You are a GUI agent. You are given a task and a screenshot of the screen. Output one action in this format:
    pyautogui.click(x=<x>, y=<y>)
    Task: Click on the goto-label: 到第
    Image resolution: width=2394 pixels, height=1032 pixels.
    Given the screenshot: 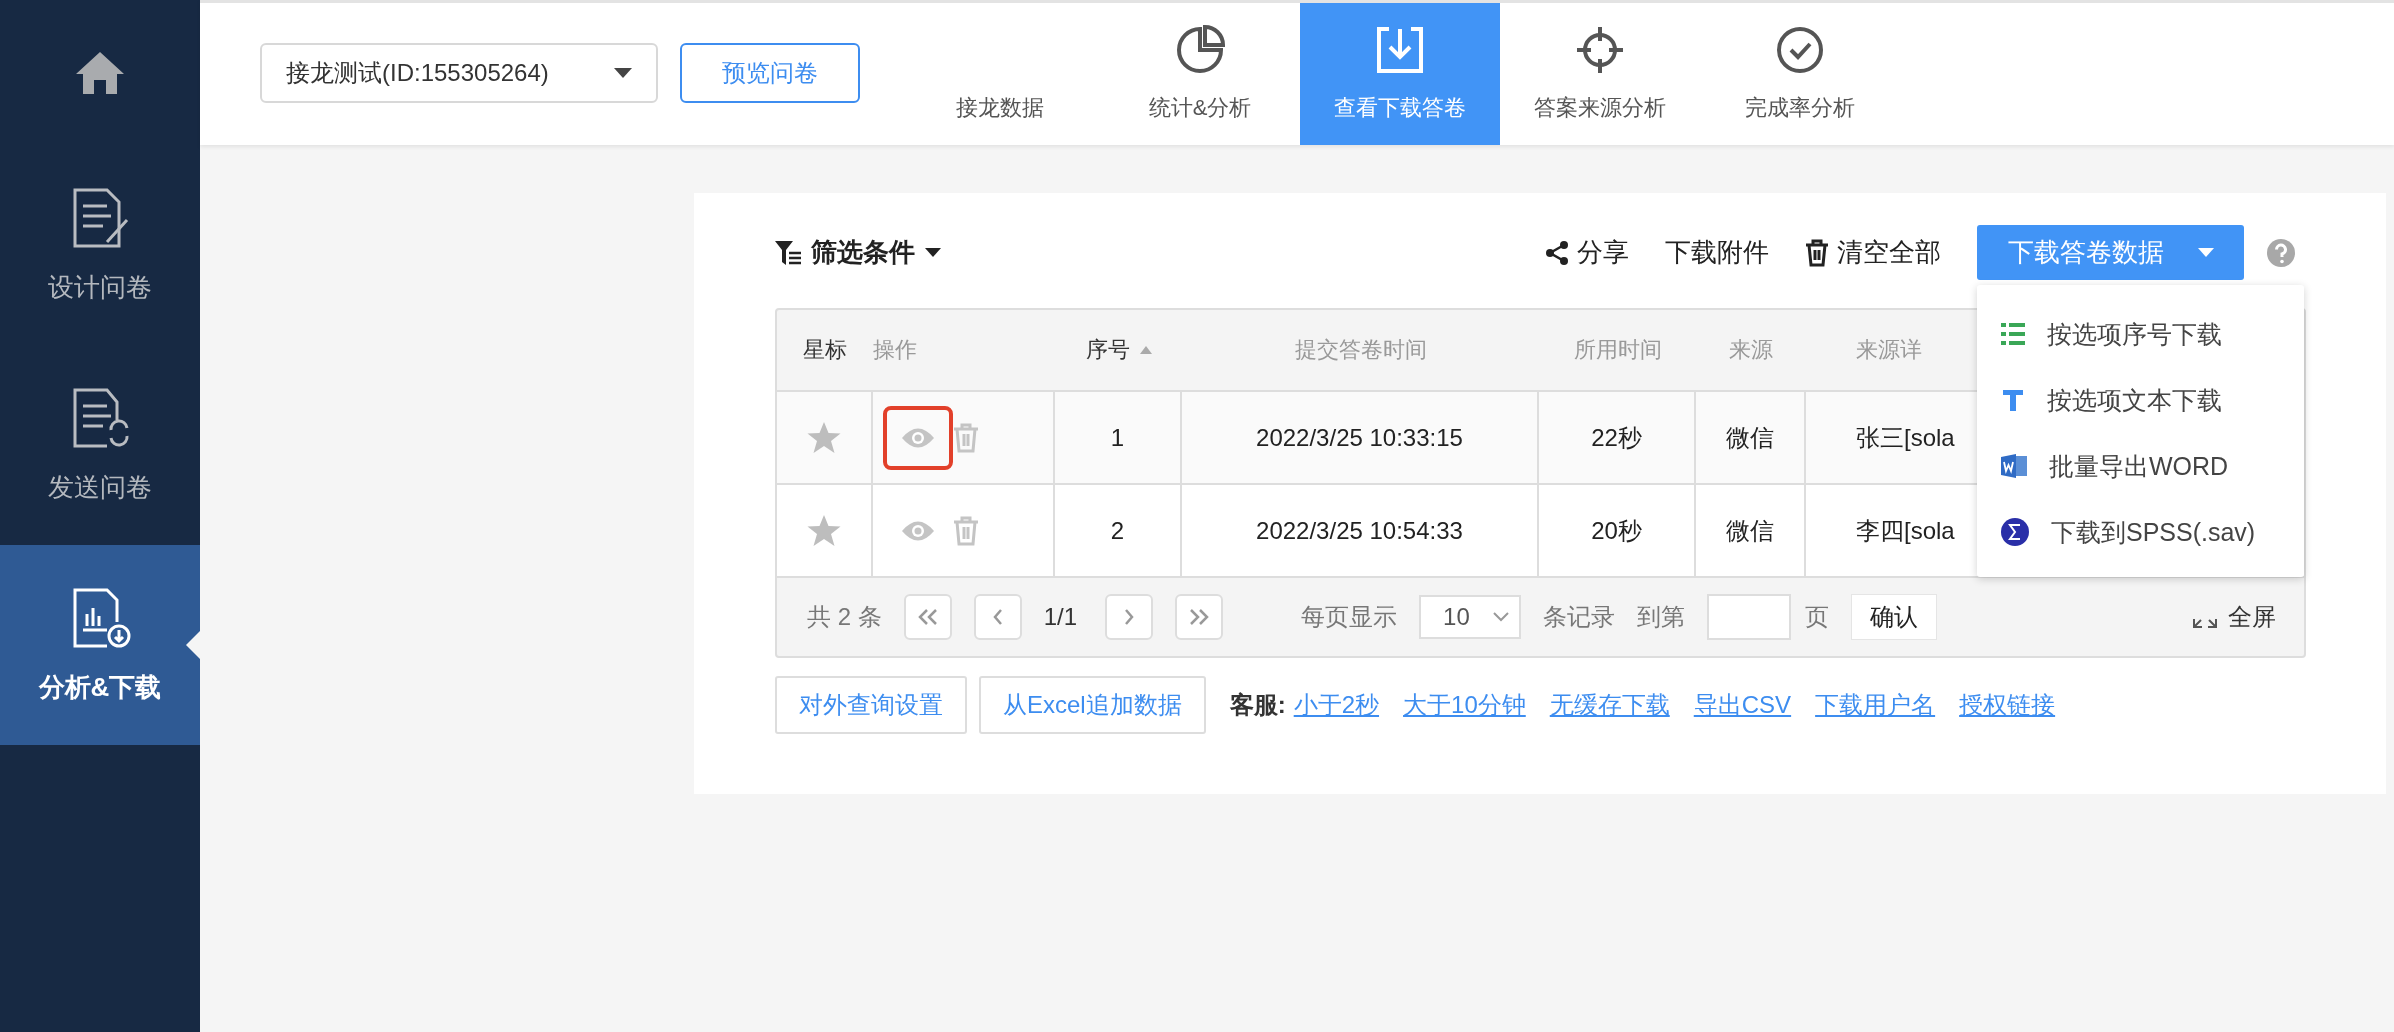 What is the action you would take?
    pyautogui.click(x=1661, y=617)
    